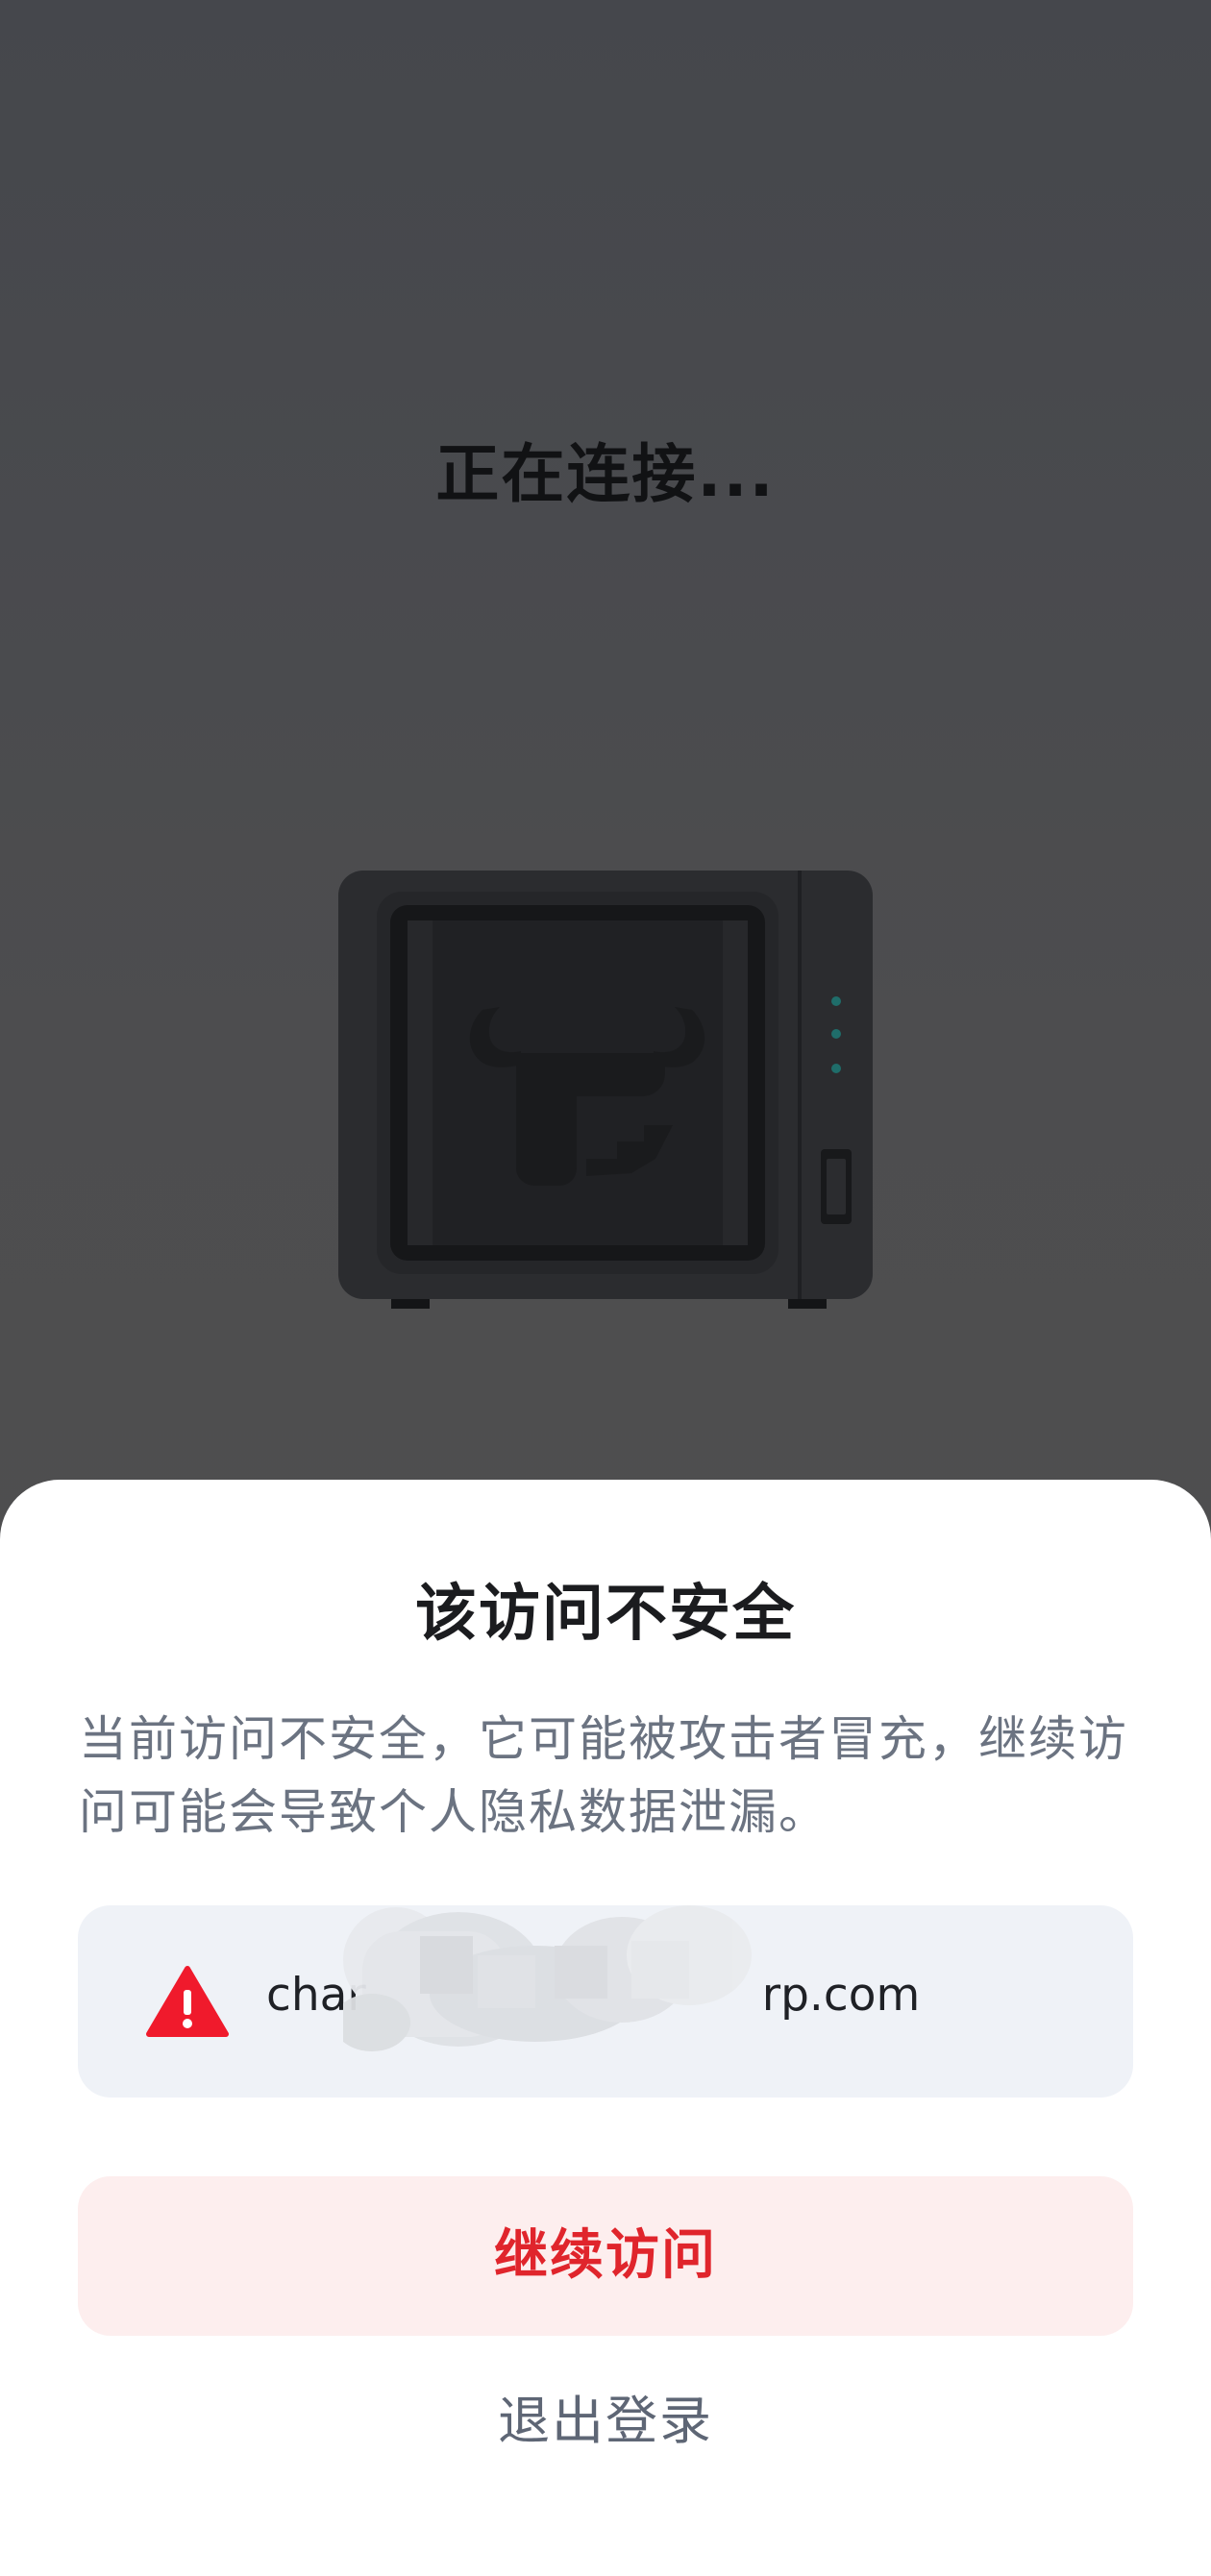 Image resolution: width=1211 pixels, height=2576 pixels. What do you see at coordinates (841, 1995) in the screenshot?
I see `url-suffix: rp.com` at bounding box center [841, 1995].